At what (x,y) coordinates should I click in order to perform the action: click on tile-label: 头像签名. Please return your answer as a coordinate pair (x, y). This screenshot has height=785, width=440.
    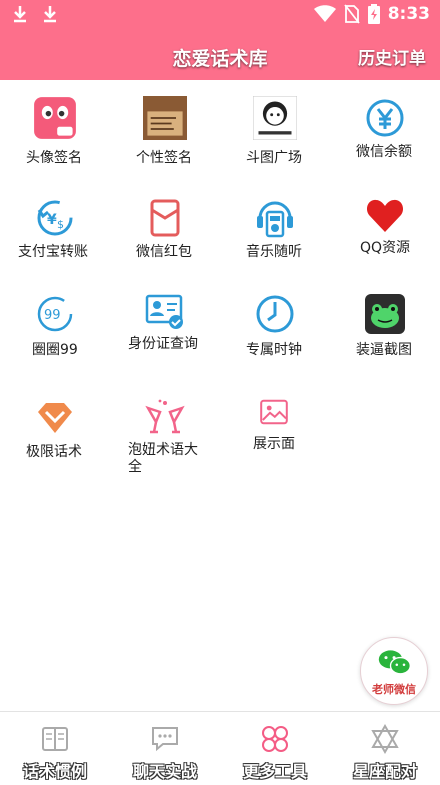
    Looking at the image, I should click on (54, 158).